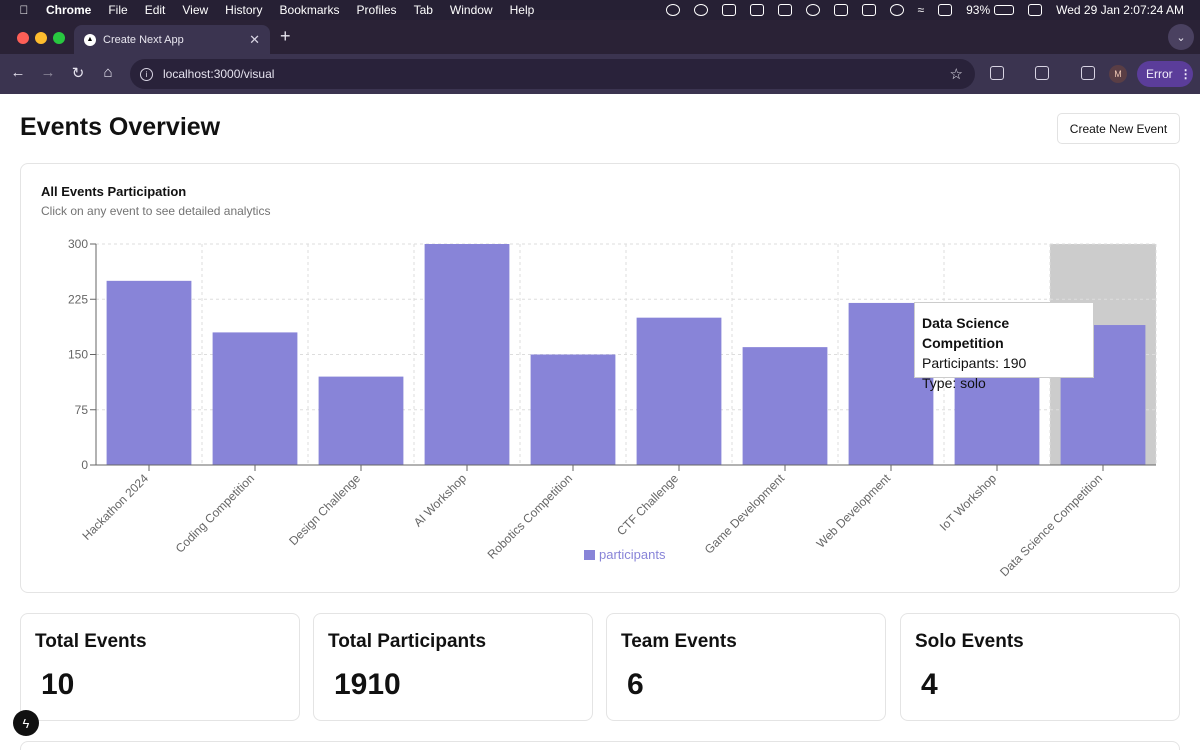 The height and width of the screenshot is (750, 1200). Describe the element at coordinates (700, 10) in the screenshot. I see `app-status-icon` at that location.